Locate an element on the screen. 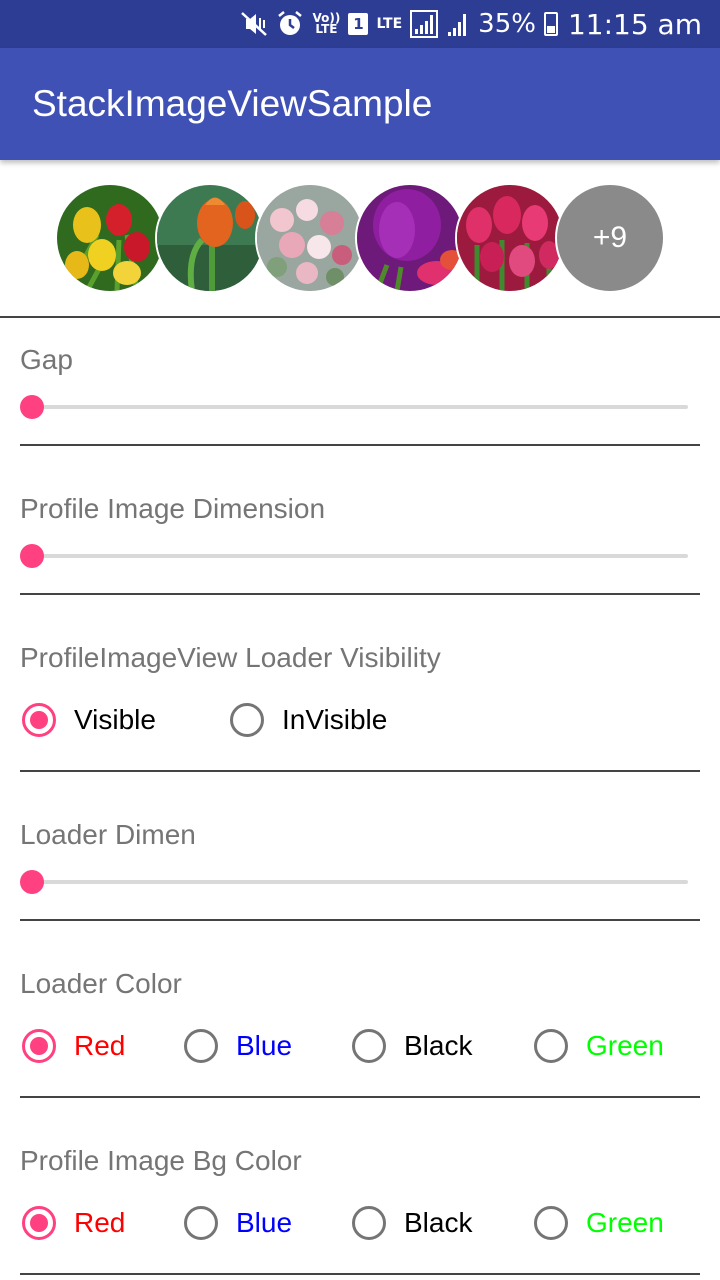 The width and height of the screenshot is (720, 1280). stack-image-view: +9 is located at coordinates (365, 238).